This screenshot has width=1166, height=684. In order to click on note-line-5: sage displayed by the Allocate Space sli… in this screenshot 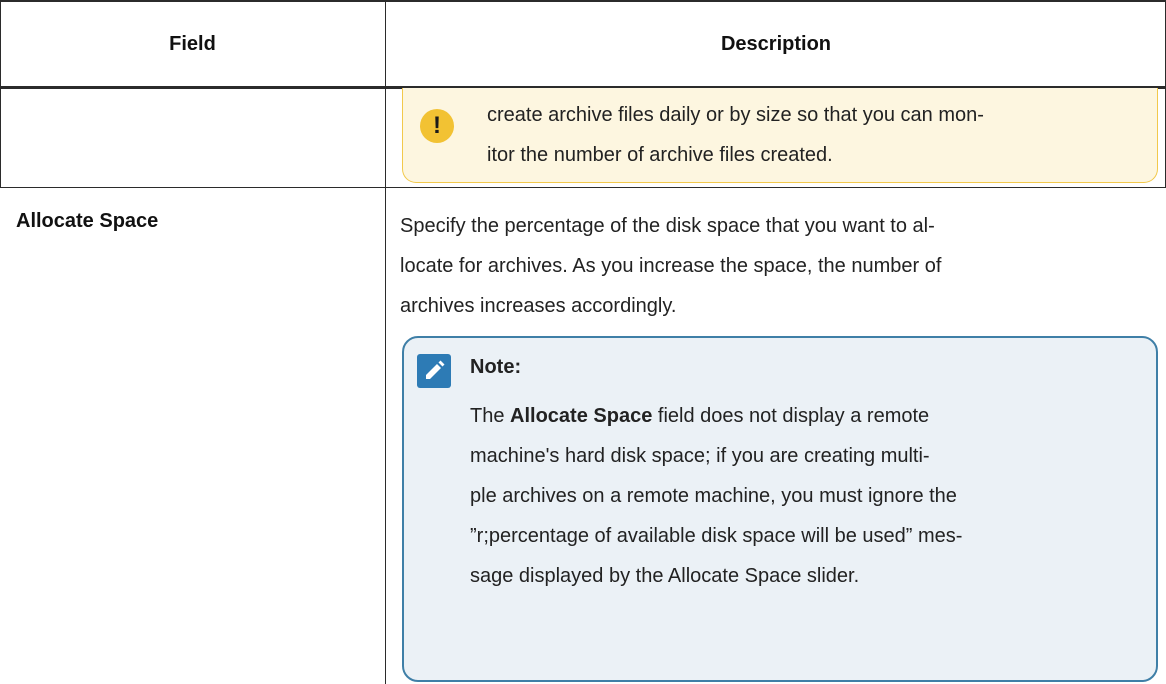, I will do `click(665, 576)`.